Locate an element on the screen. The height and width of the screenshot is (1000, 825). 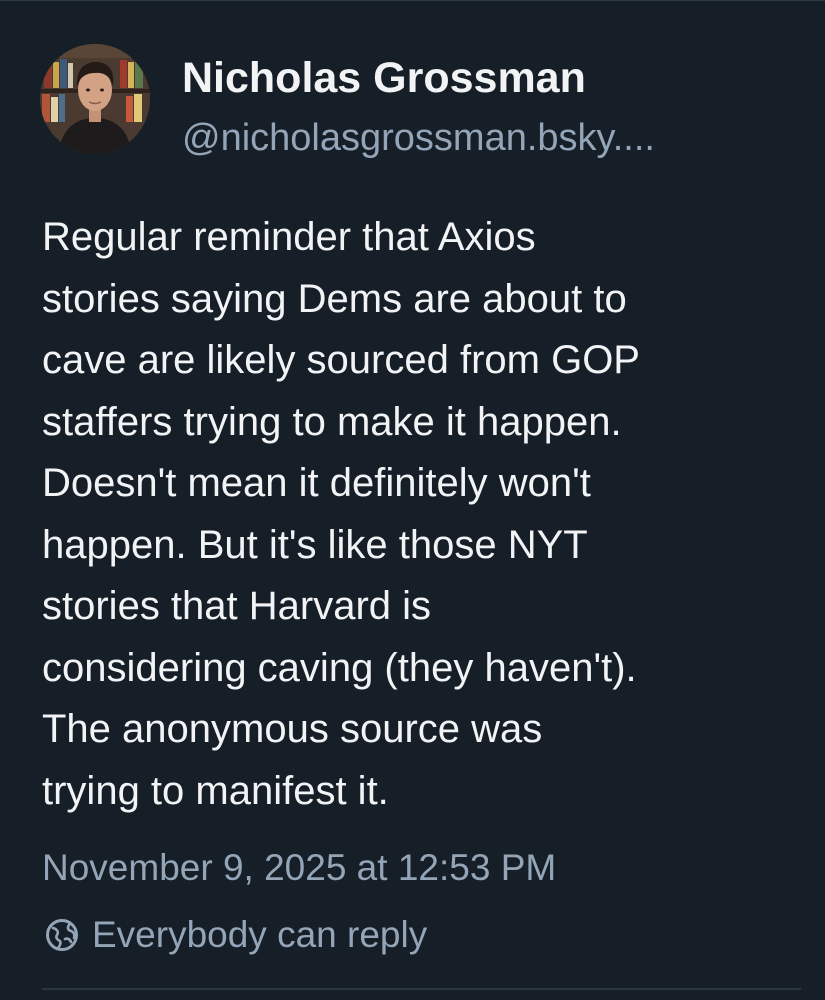
reply-setting-button: Everybody can reply is located at coordinates (234, 935).